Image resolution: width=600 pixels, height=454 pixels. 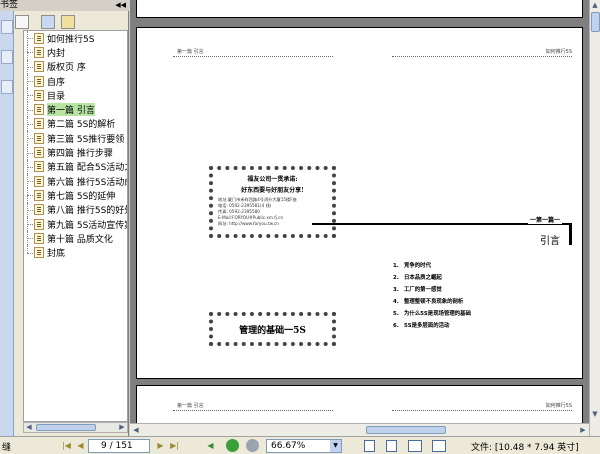 I want to click on bookmark-item: 第五篇 配合5S活动之, so click(x=75, y=166).